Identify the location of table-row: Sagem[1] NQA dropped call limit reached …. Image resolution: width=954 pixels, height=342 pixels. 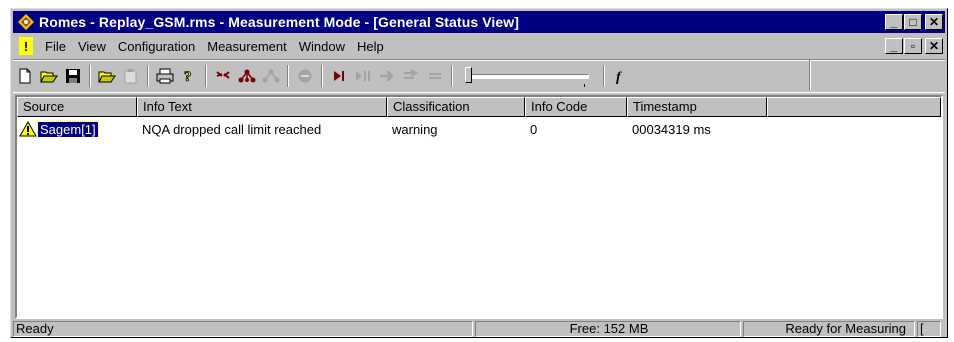
(479, 129).